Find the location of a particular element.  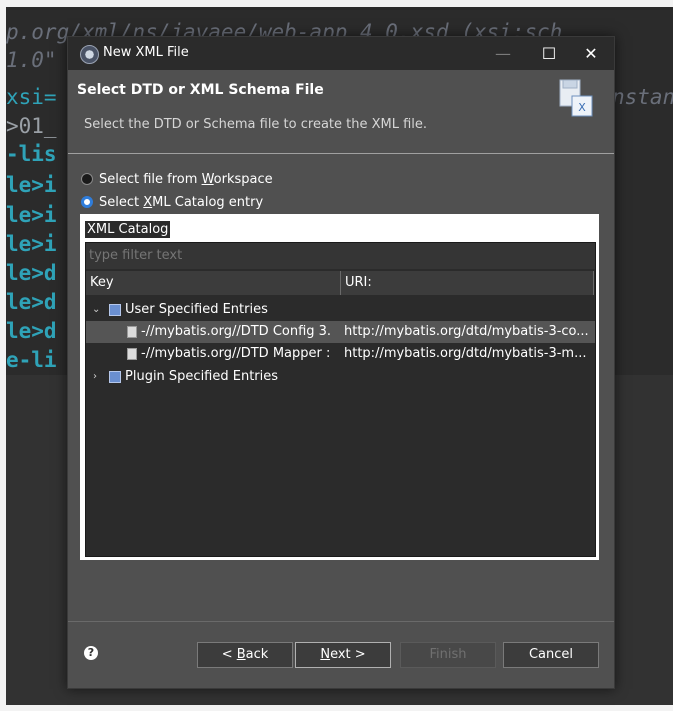

option-label: Select file from Workspace is located at coordinates (186, 179).